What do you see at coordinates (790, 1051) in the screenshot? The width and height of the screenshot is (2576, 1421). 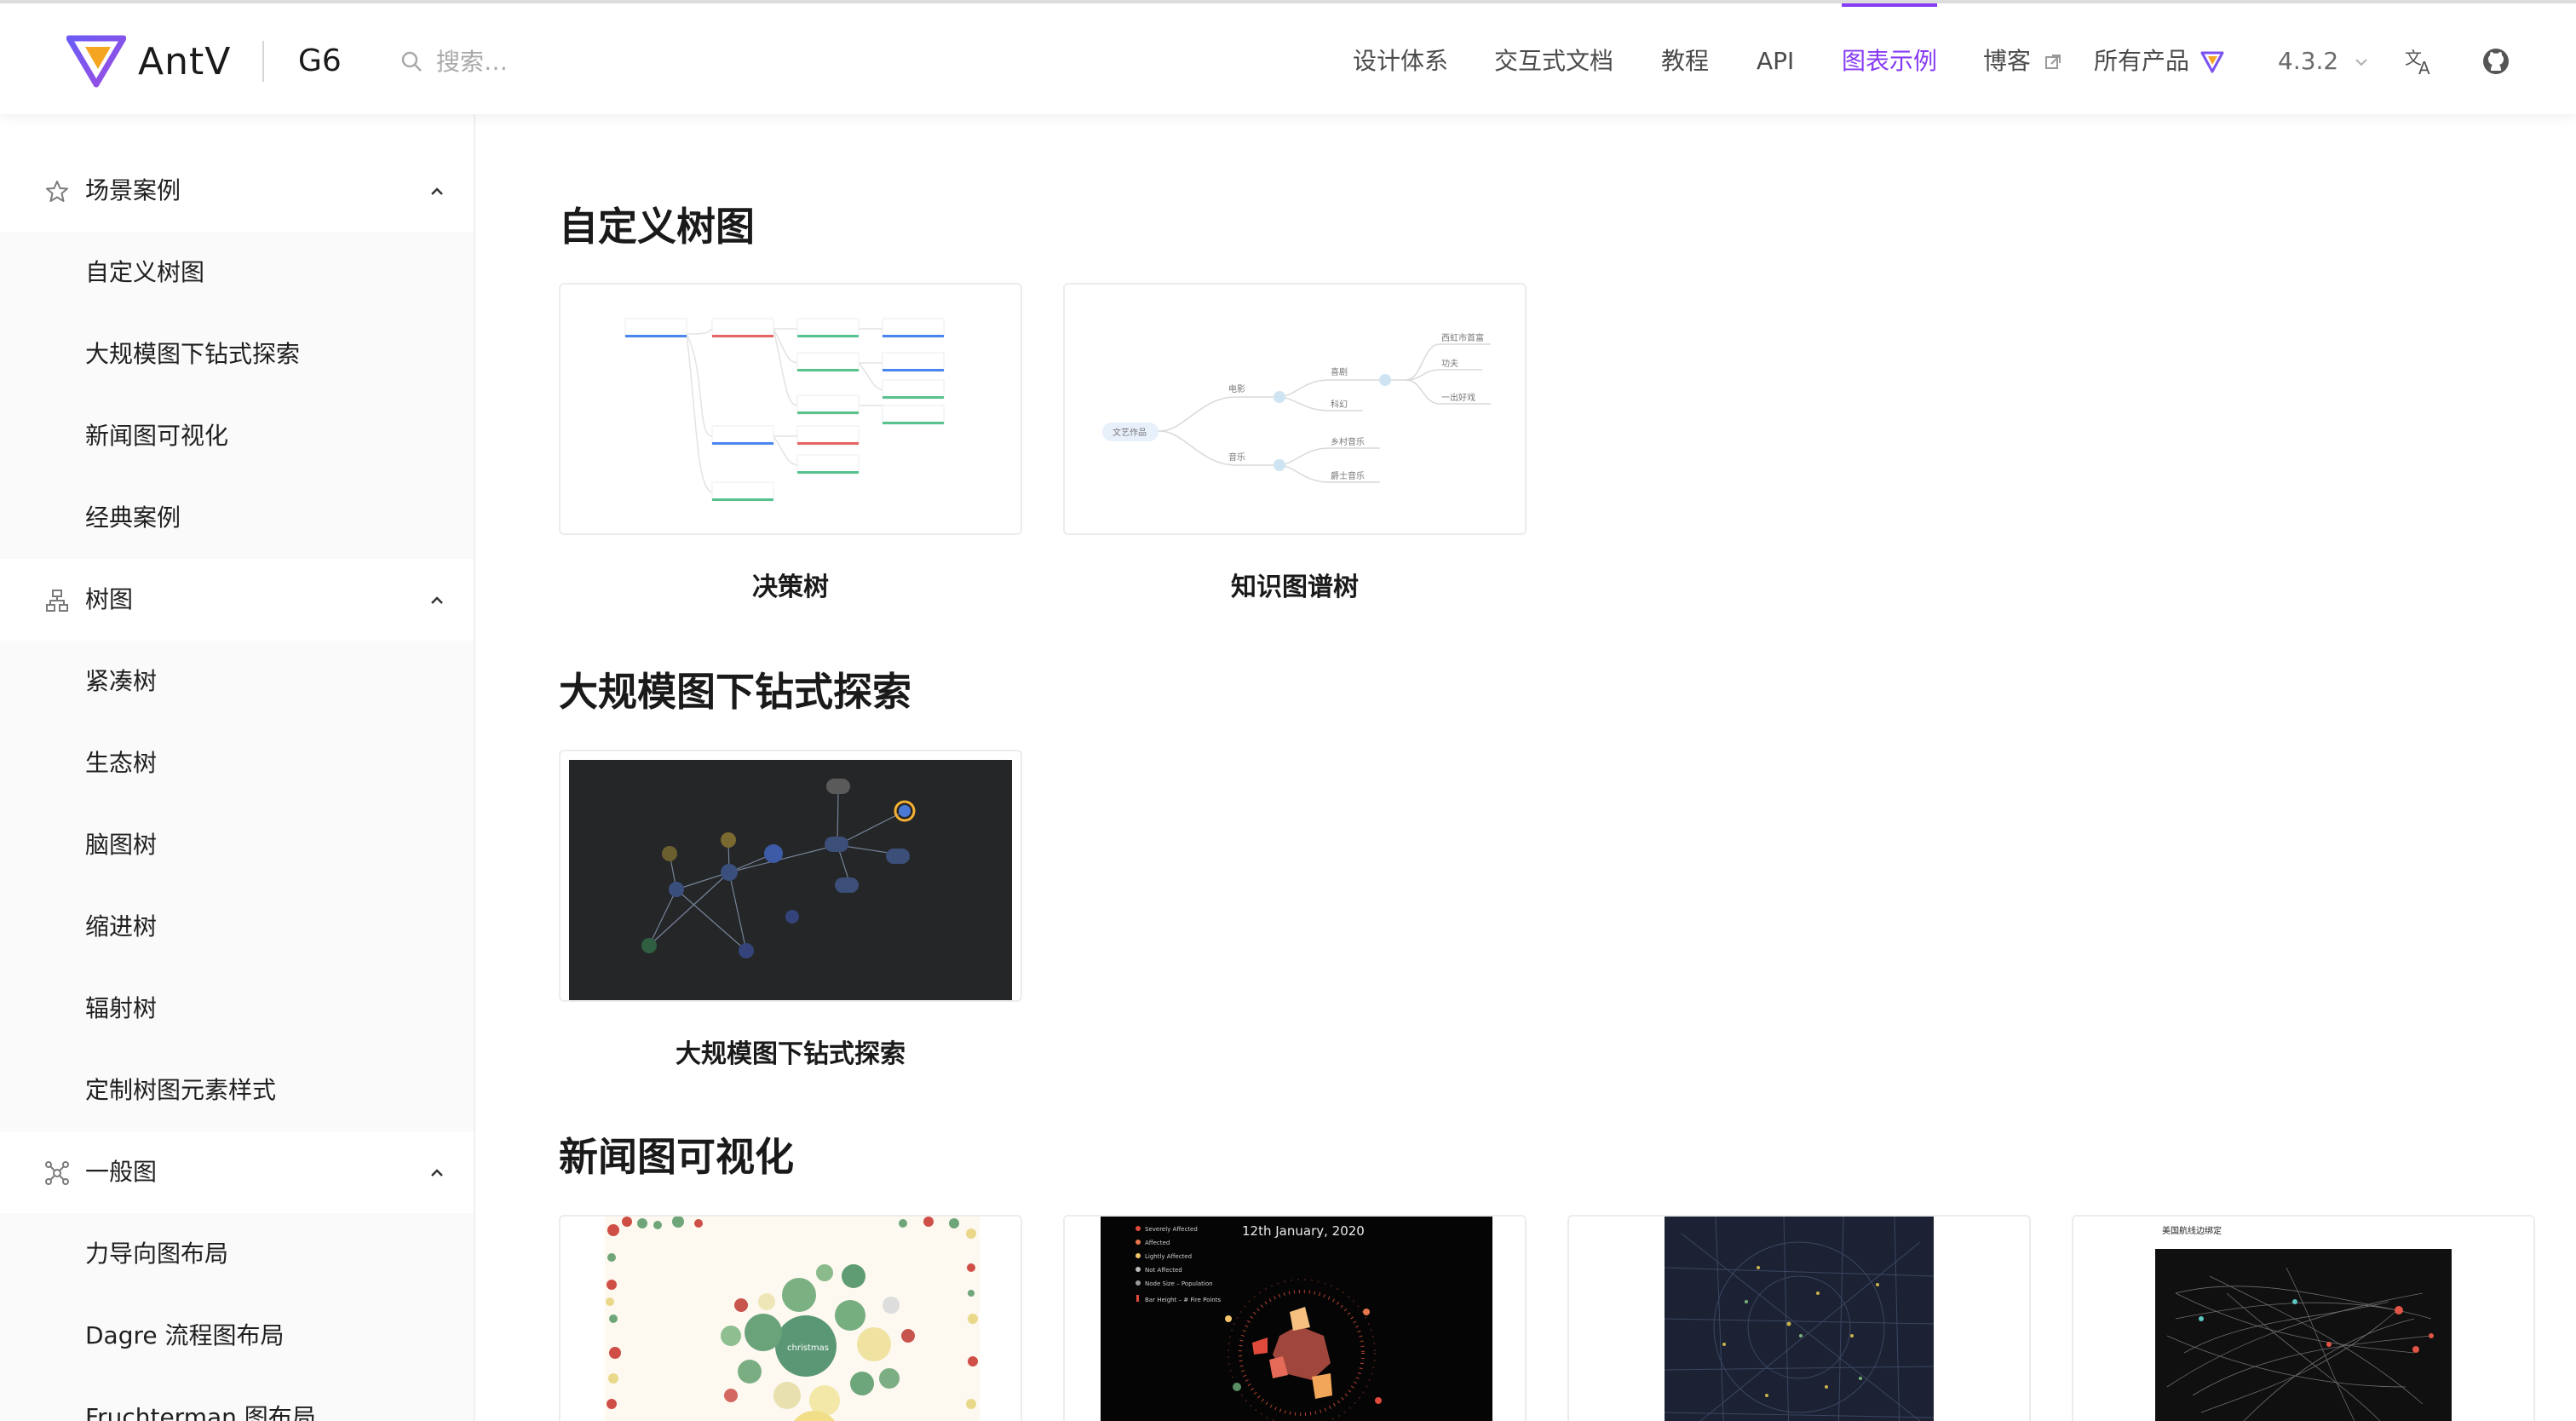 I see `card-label: 大规模图下钻式探索` at bounding box center [790, 1051].